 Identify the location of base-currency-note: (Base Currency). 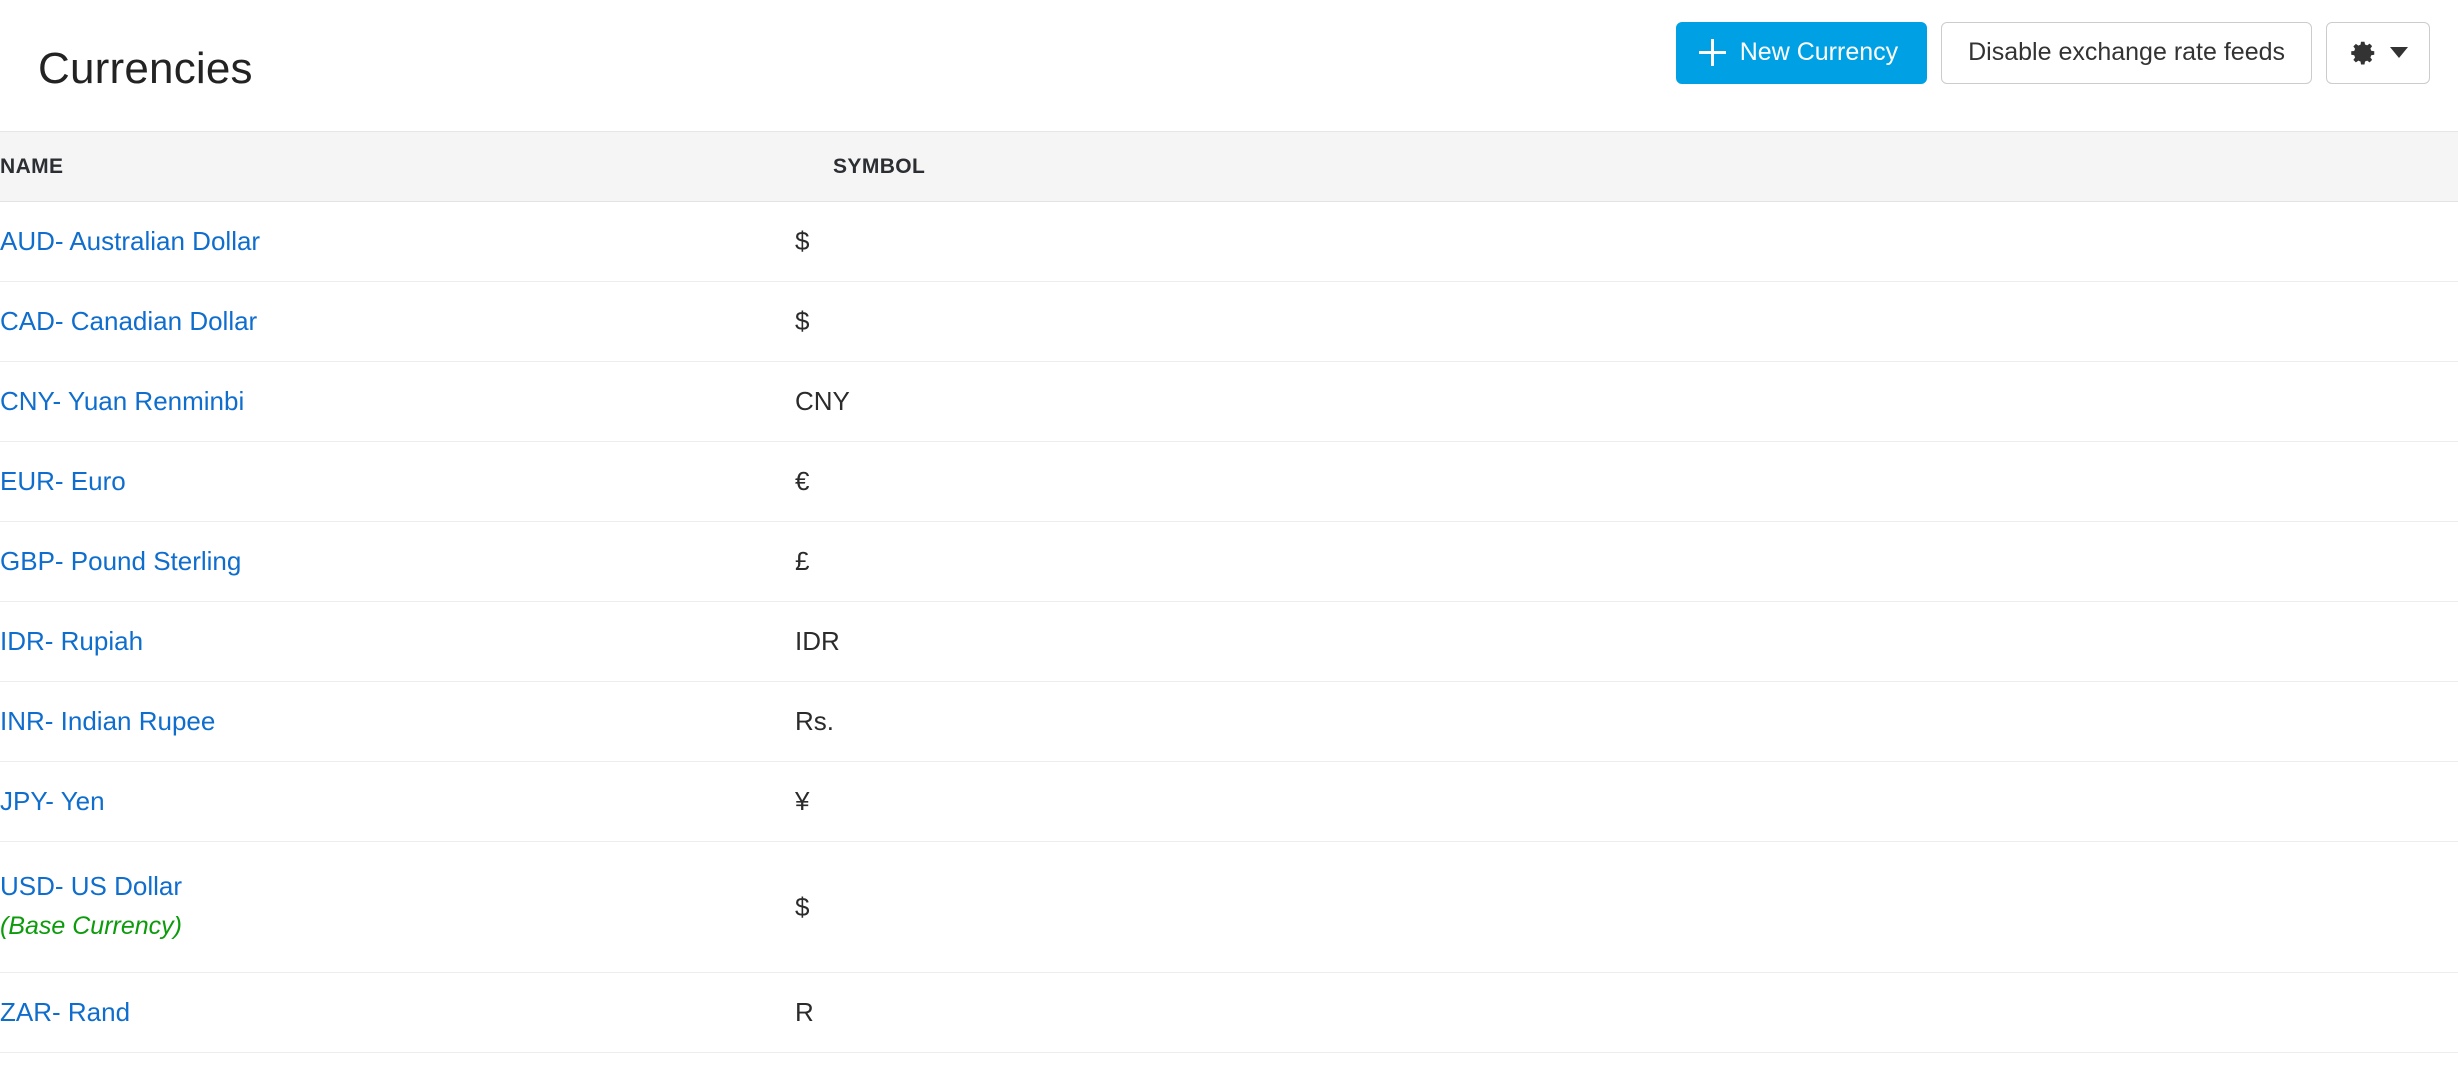
(91, 926).